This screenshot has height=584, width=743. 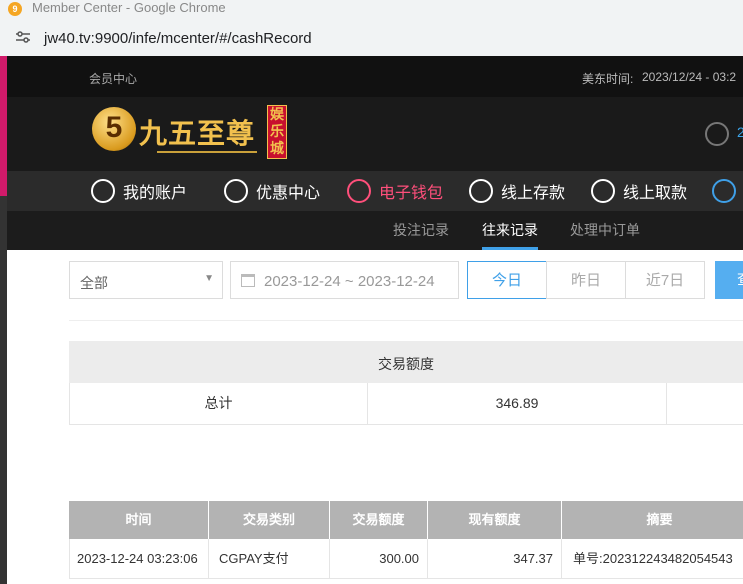 I want to click on cell-balance: 347.37, so click(x=495, y=559).